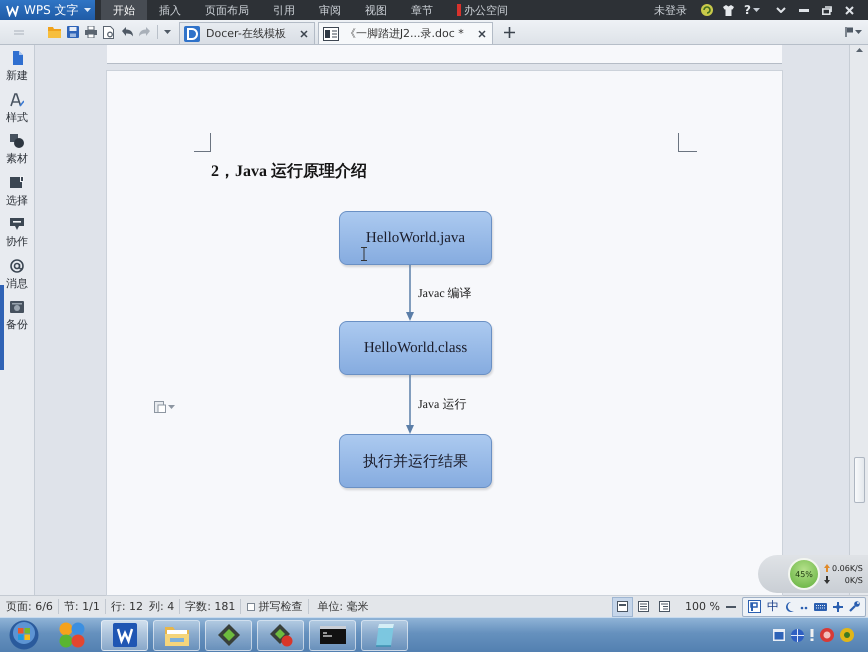  I want to click on shirt-icon, so click(728, 10).